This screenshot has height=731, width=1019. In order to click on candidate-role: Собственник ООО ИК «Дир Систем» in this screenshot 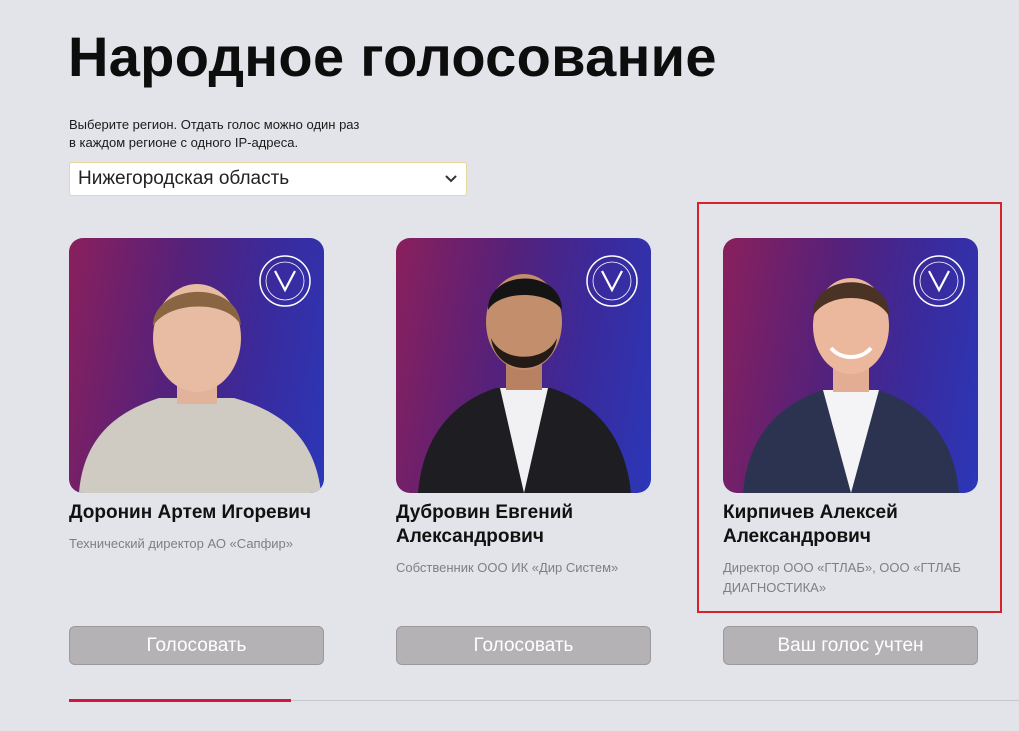, I will do `click(507, 567)`.